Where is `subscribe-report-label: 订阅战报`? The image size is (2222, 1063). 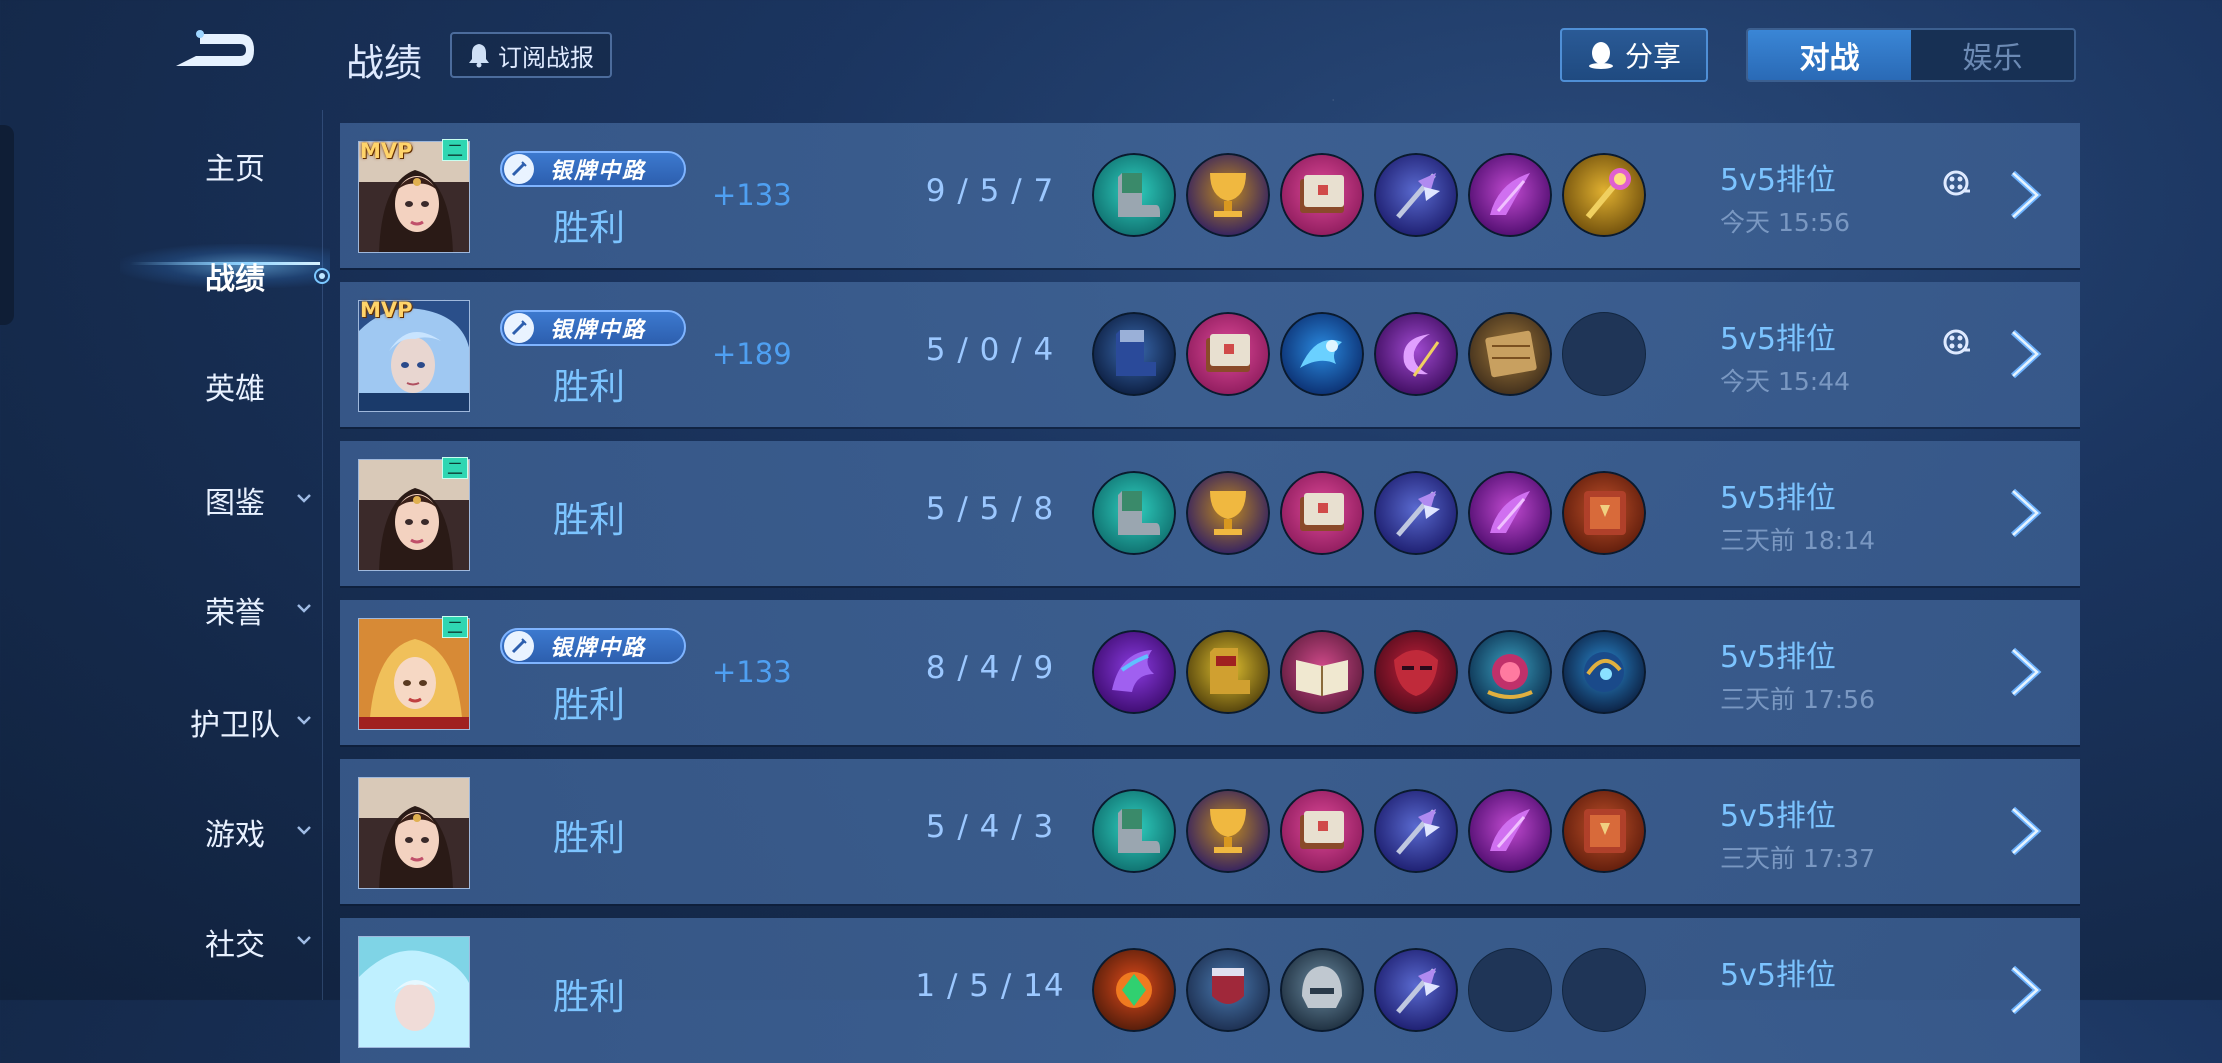 subscribe-report-label: 订阅战报 is located at coordinates (546, 57).